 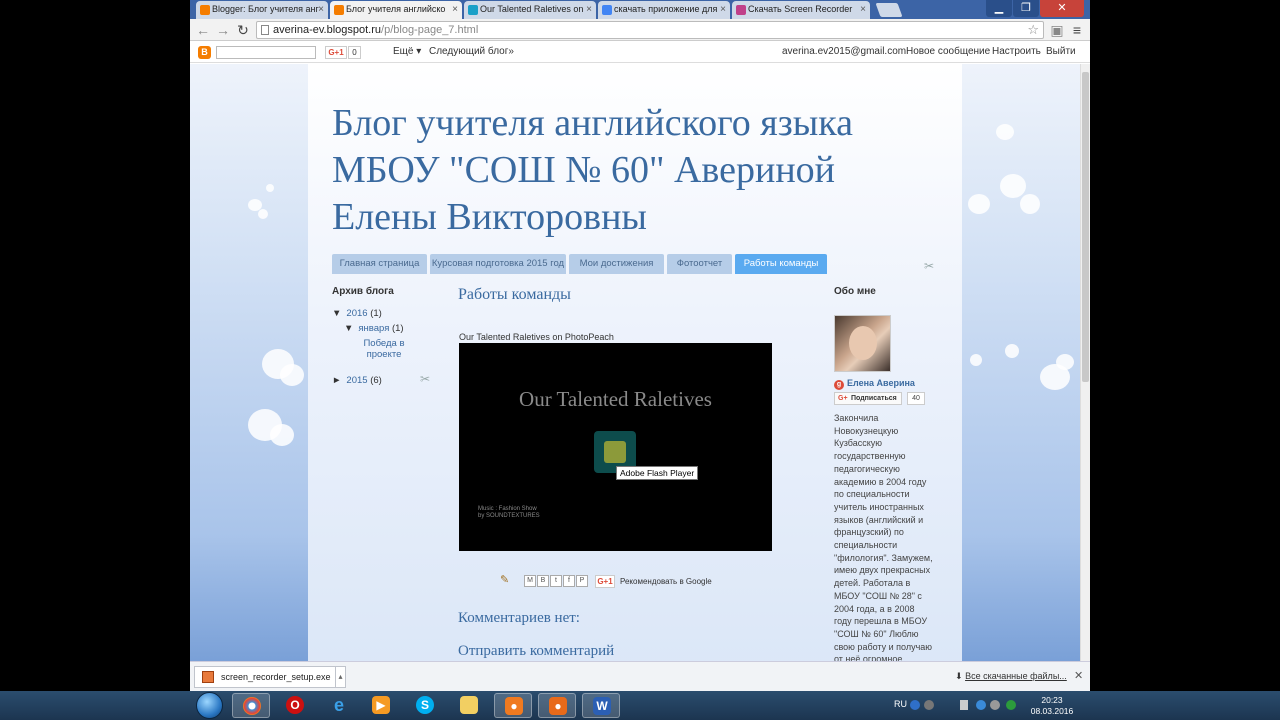 I want to click on minimize-button: ▁, so click(x=999, y=8).